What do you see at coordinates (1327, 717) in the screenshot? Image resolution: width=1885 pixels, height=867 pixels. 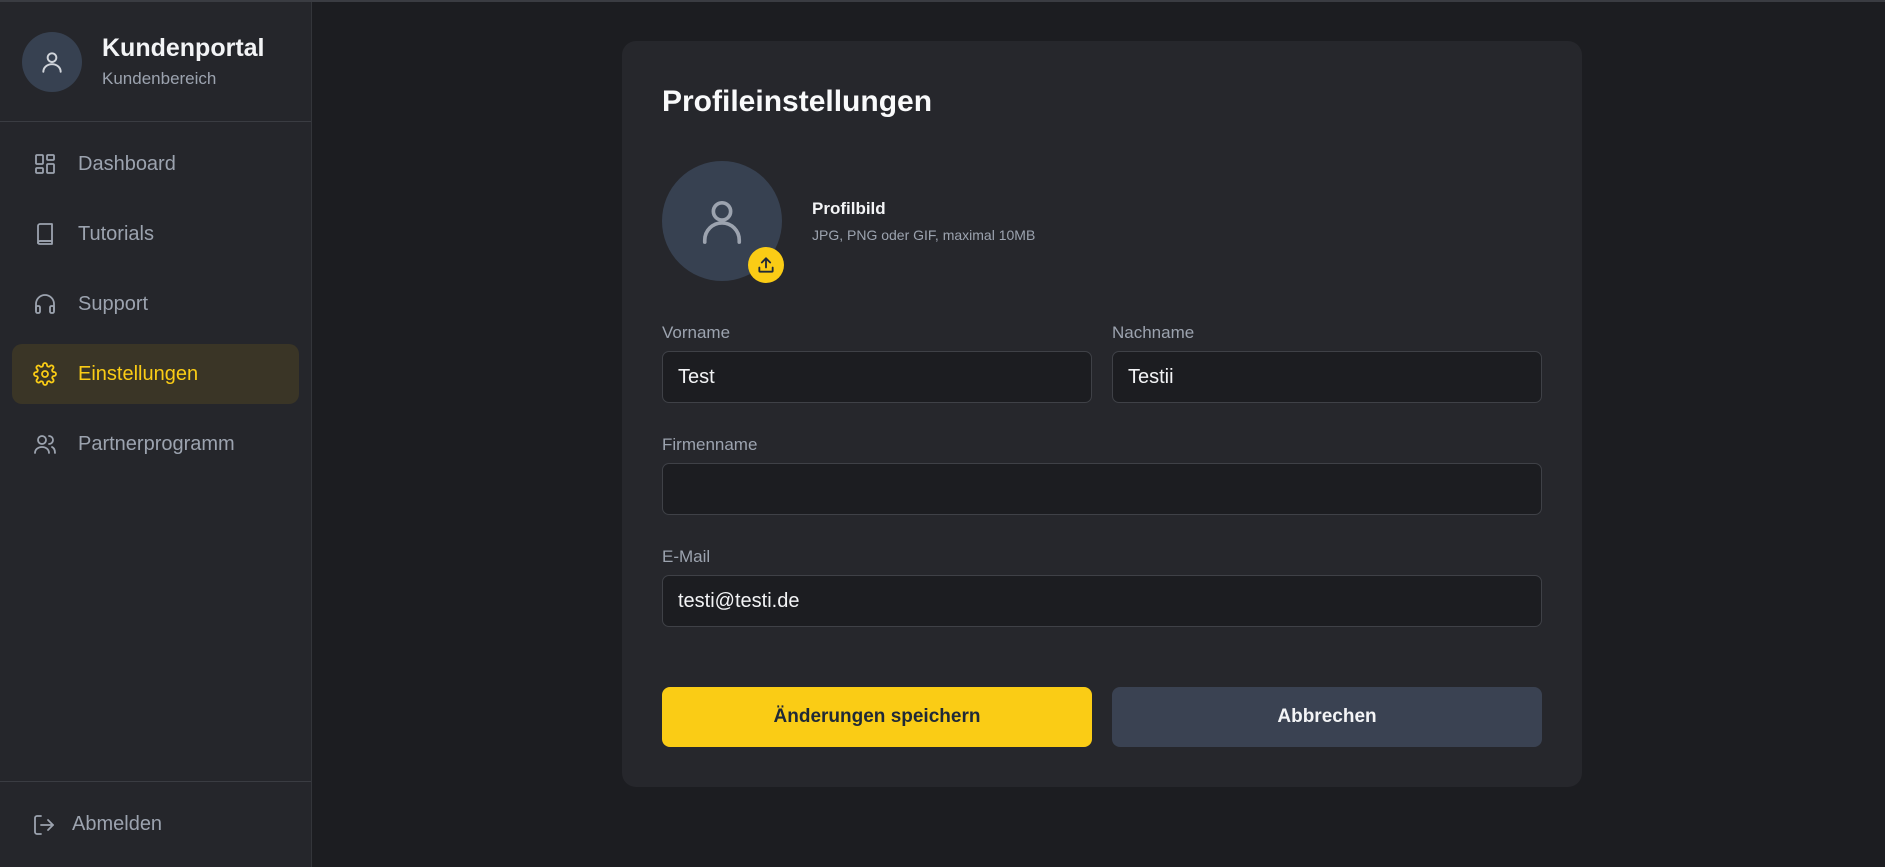 I see `cancel-button: Abbrechen` at bounding box center [1327, 717].